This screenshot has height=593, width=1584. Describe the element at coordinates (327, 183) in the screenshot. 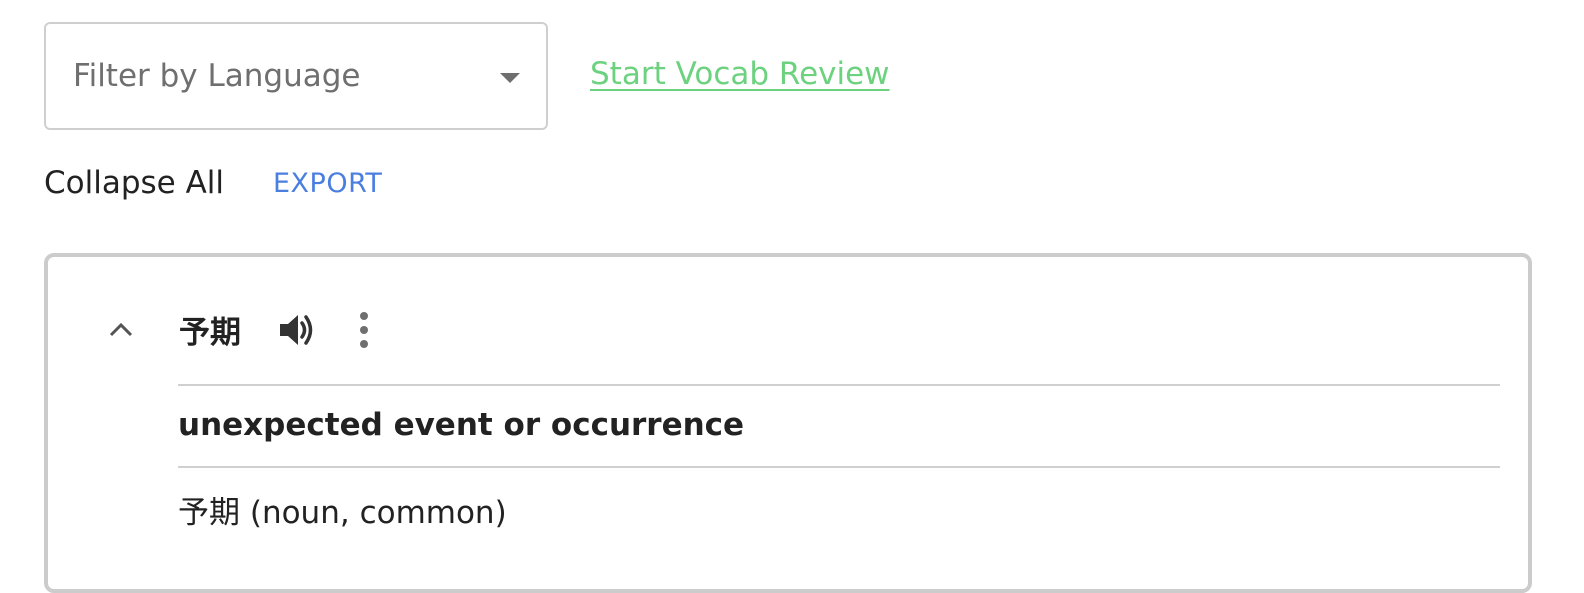

I see `export-button: EXPORT` at that location.